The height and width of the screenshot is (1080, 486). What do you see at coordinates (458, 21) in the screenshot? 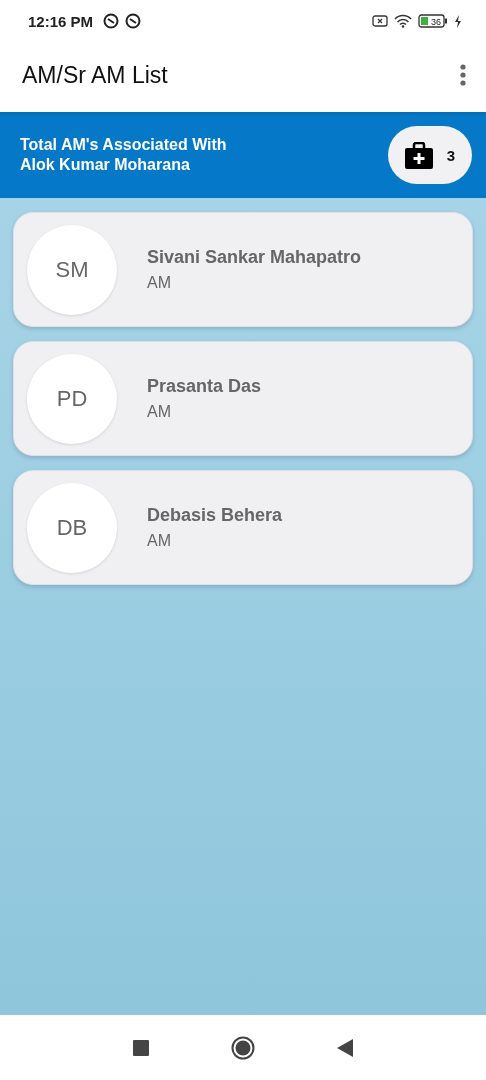
I see `charging-icon` at bounding box center [458, 21].